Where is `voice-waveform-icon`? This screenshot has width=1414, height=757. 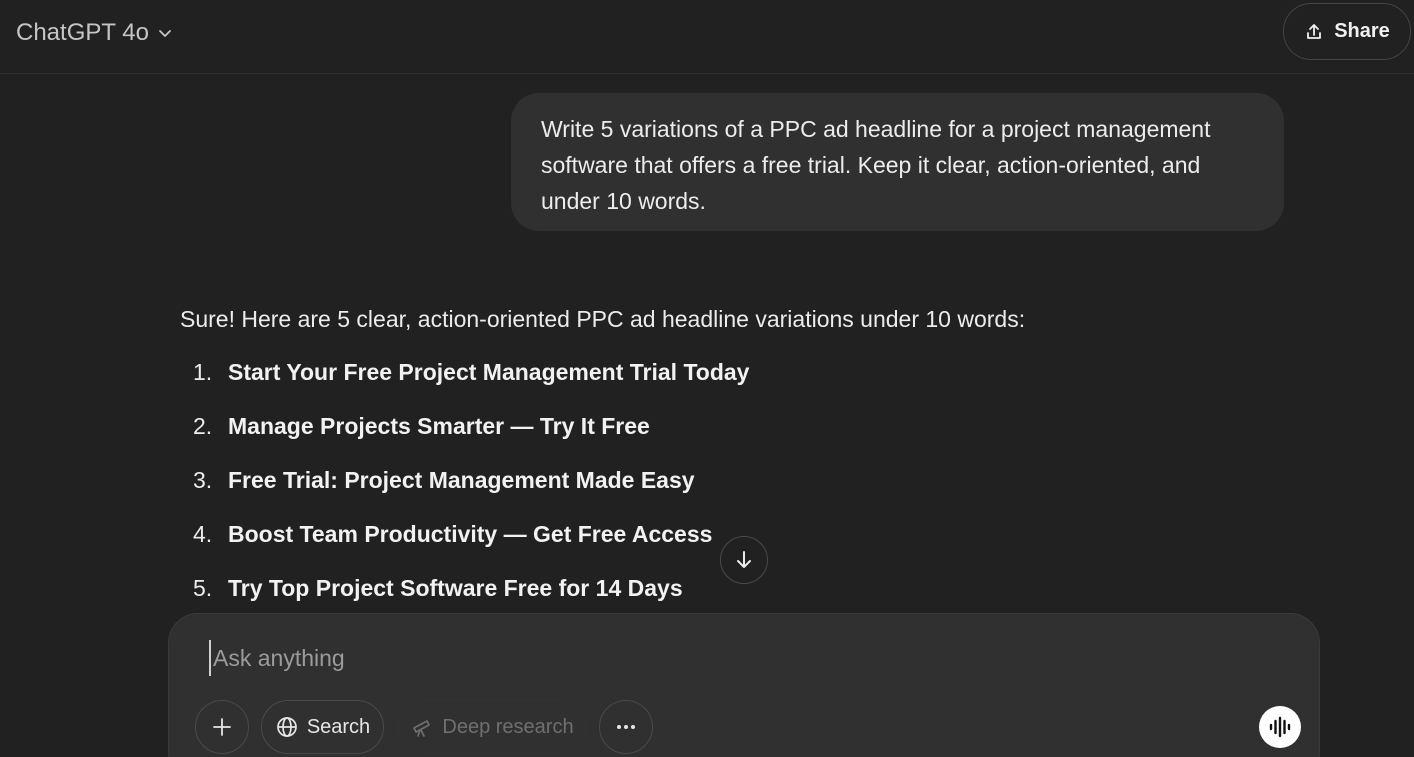
voice-waveform-icon is located at coordinates (1280, 727).